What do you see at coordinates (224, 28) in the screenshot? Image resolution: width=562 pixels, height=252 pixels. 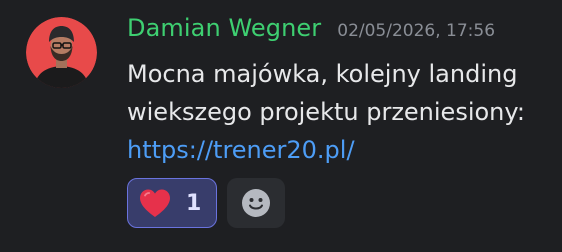 I see `author-name: Damian Wegner` at bounding box center [224, 28].